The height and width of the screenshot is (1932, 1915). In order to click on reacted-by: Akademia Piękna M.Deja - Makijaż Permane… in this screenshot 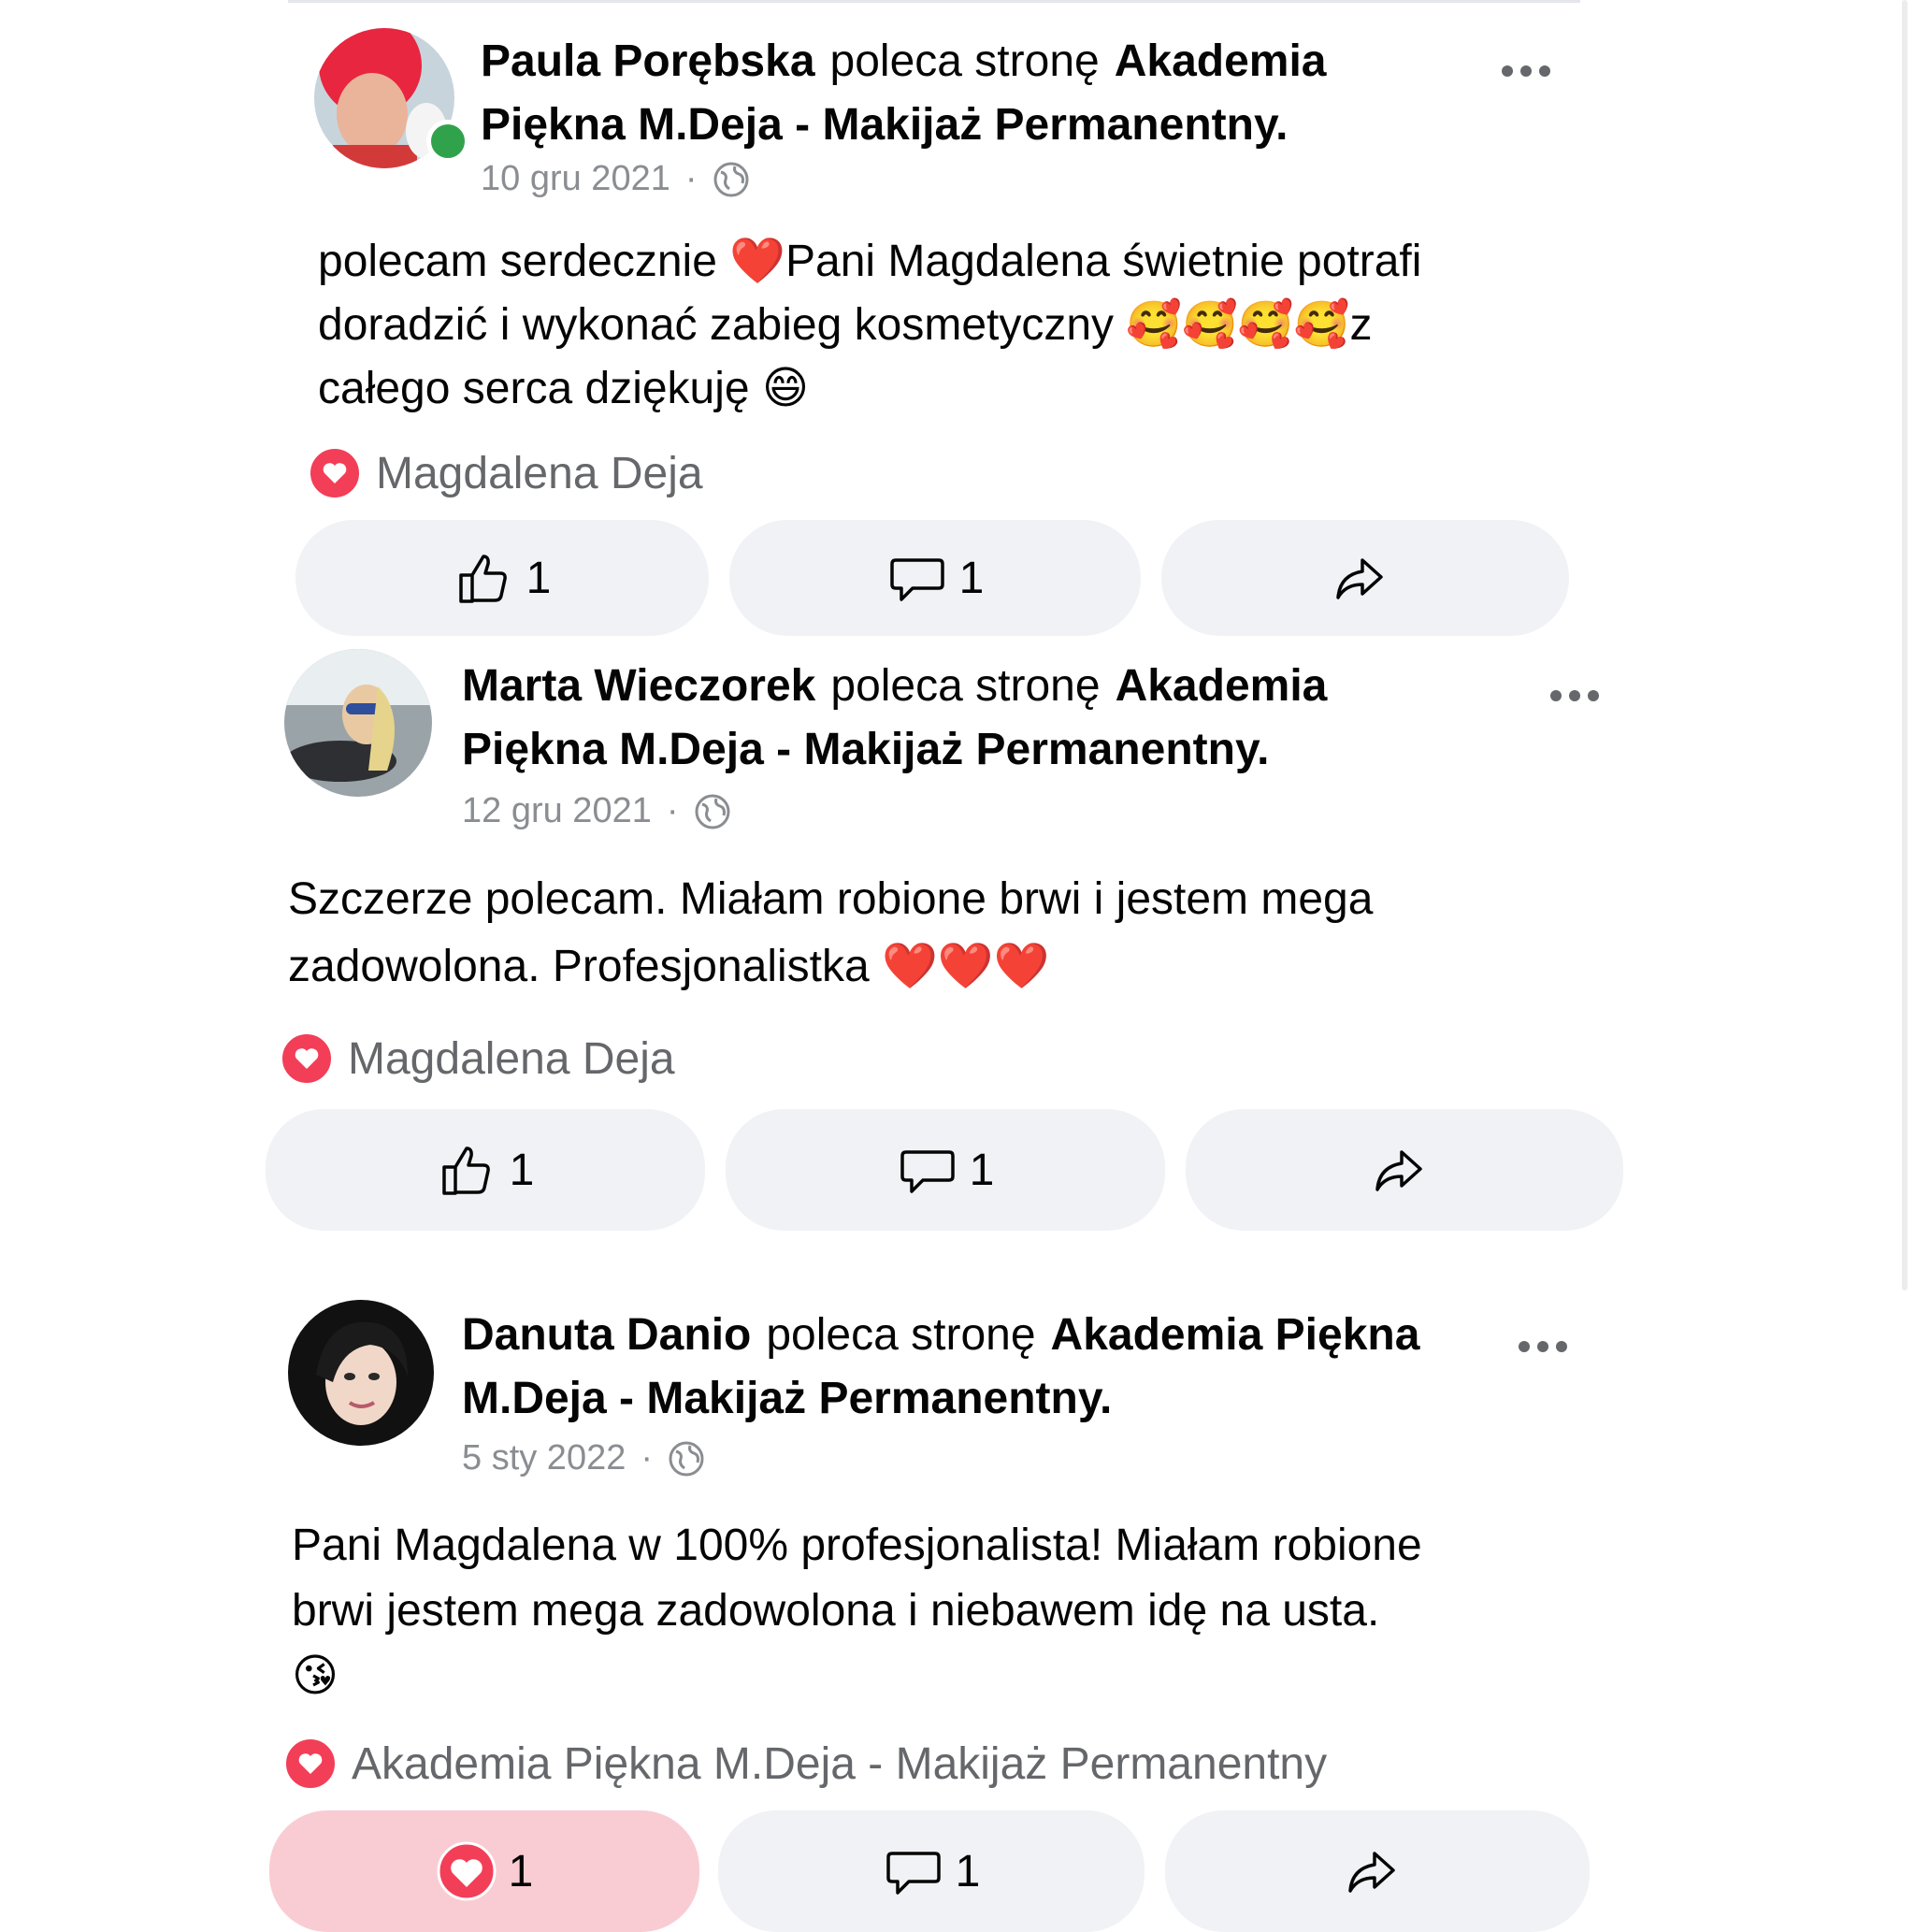, I will do `click(840, 1763)`.